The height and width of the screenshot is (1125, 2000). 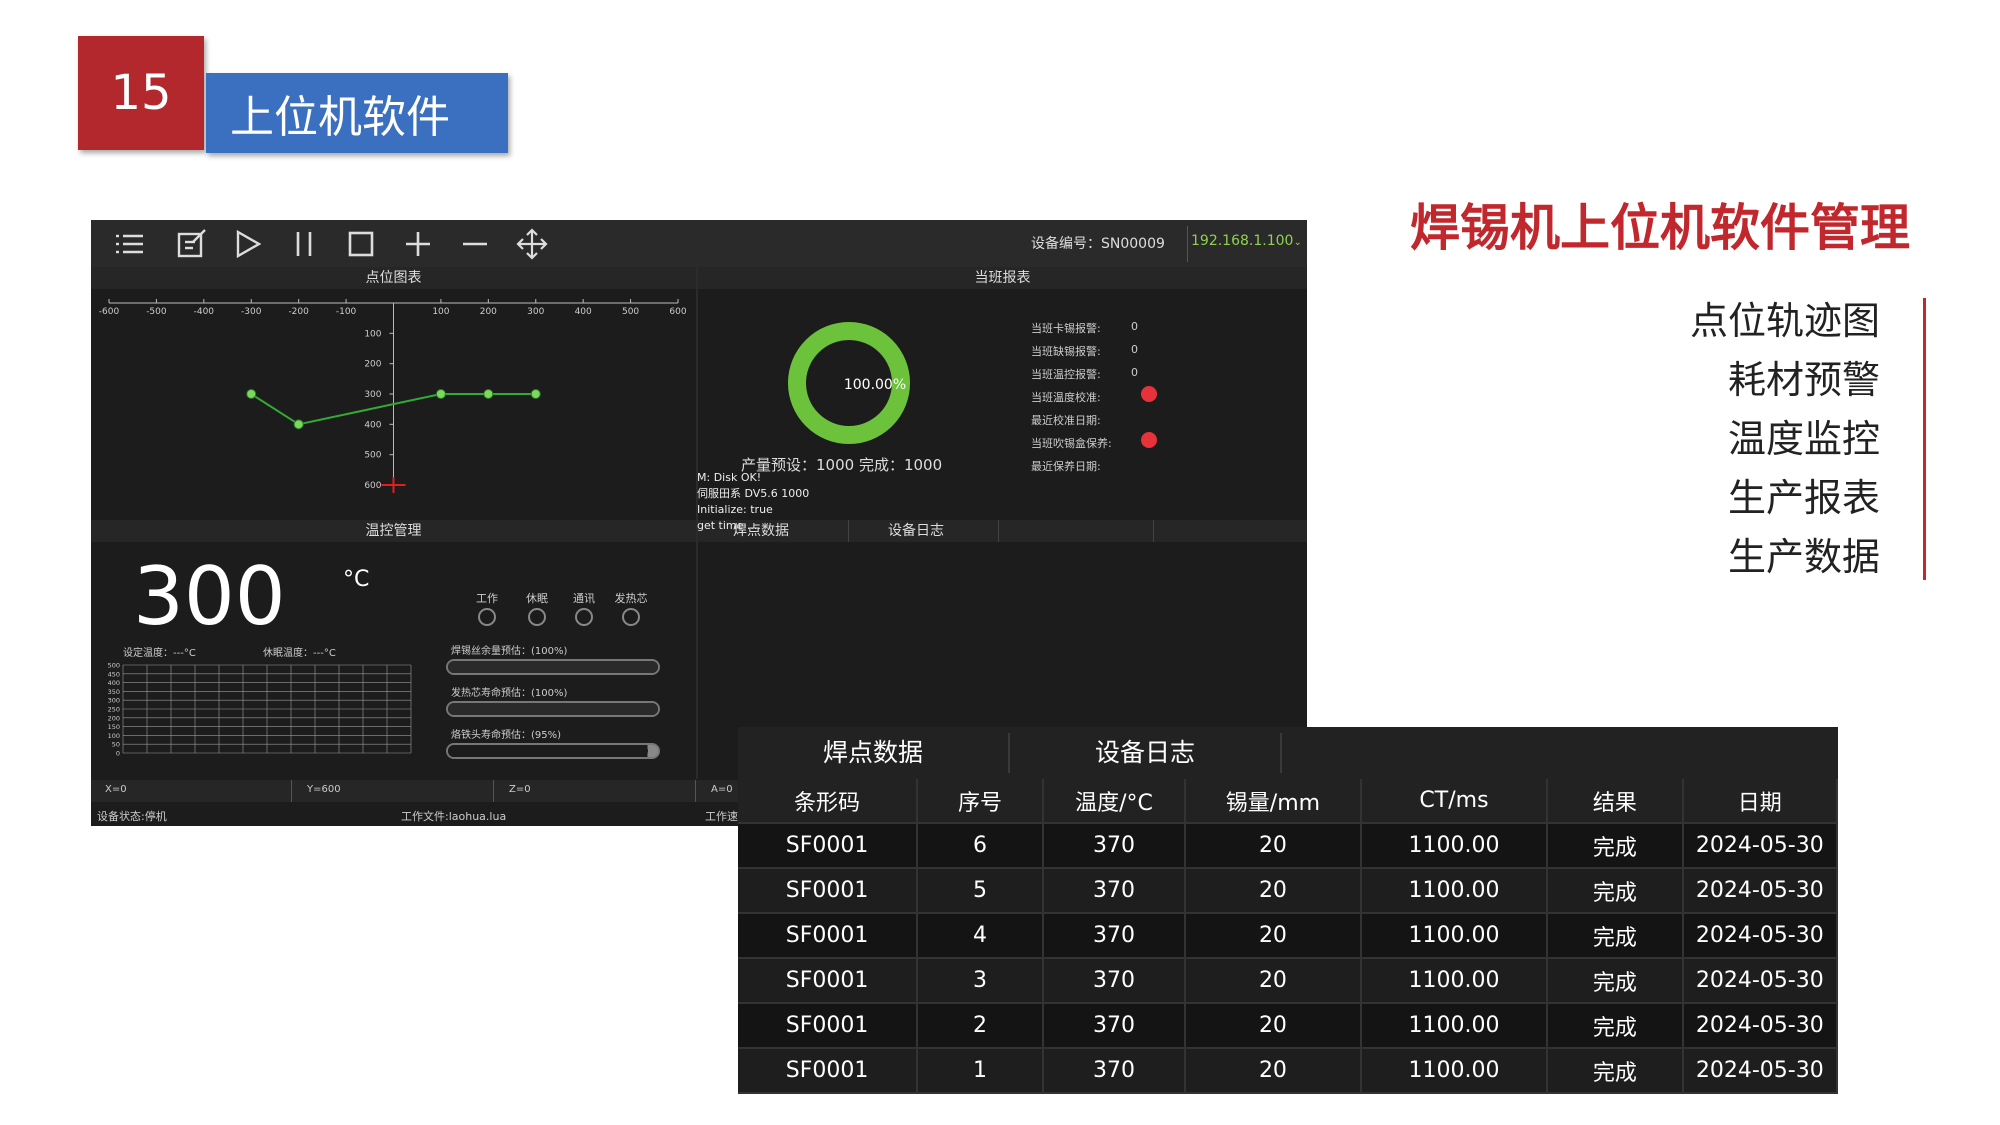 I want to click on table-cell: 2, so click(x=980, y=1026).